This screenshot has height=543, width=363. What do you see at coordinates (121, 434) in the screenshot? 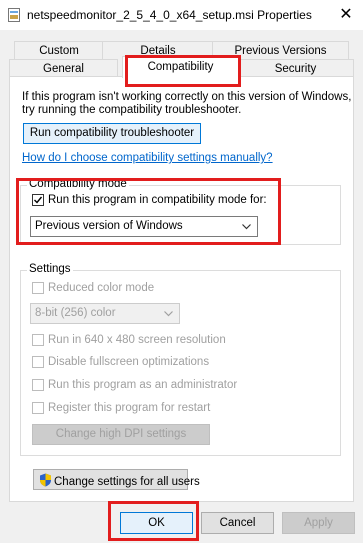
I see `change-dpi-button: Change high DPI settings` at bounding box center [121, 434].